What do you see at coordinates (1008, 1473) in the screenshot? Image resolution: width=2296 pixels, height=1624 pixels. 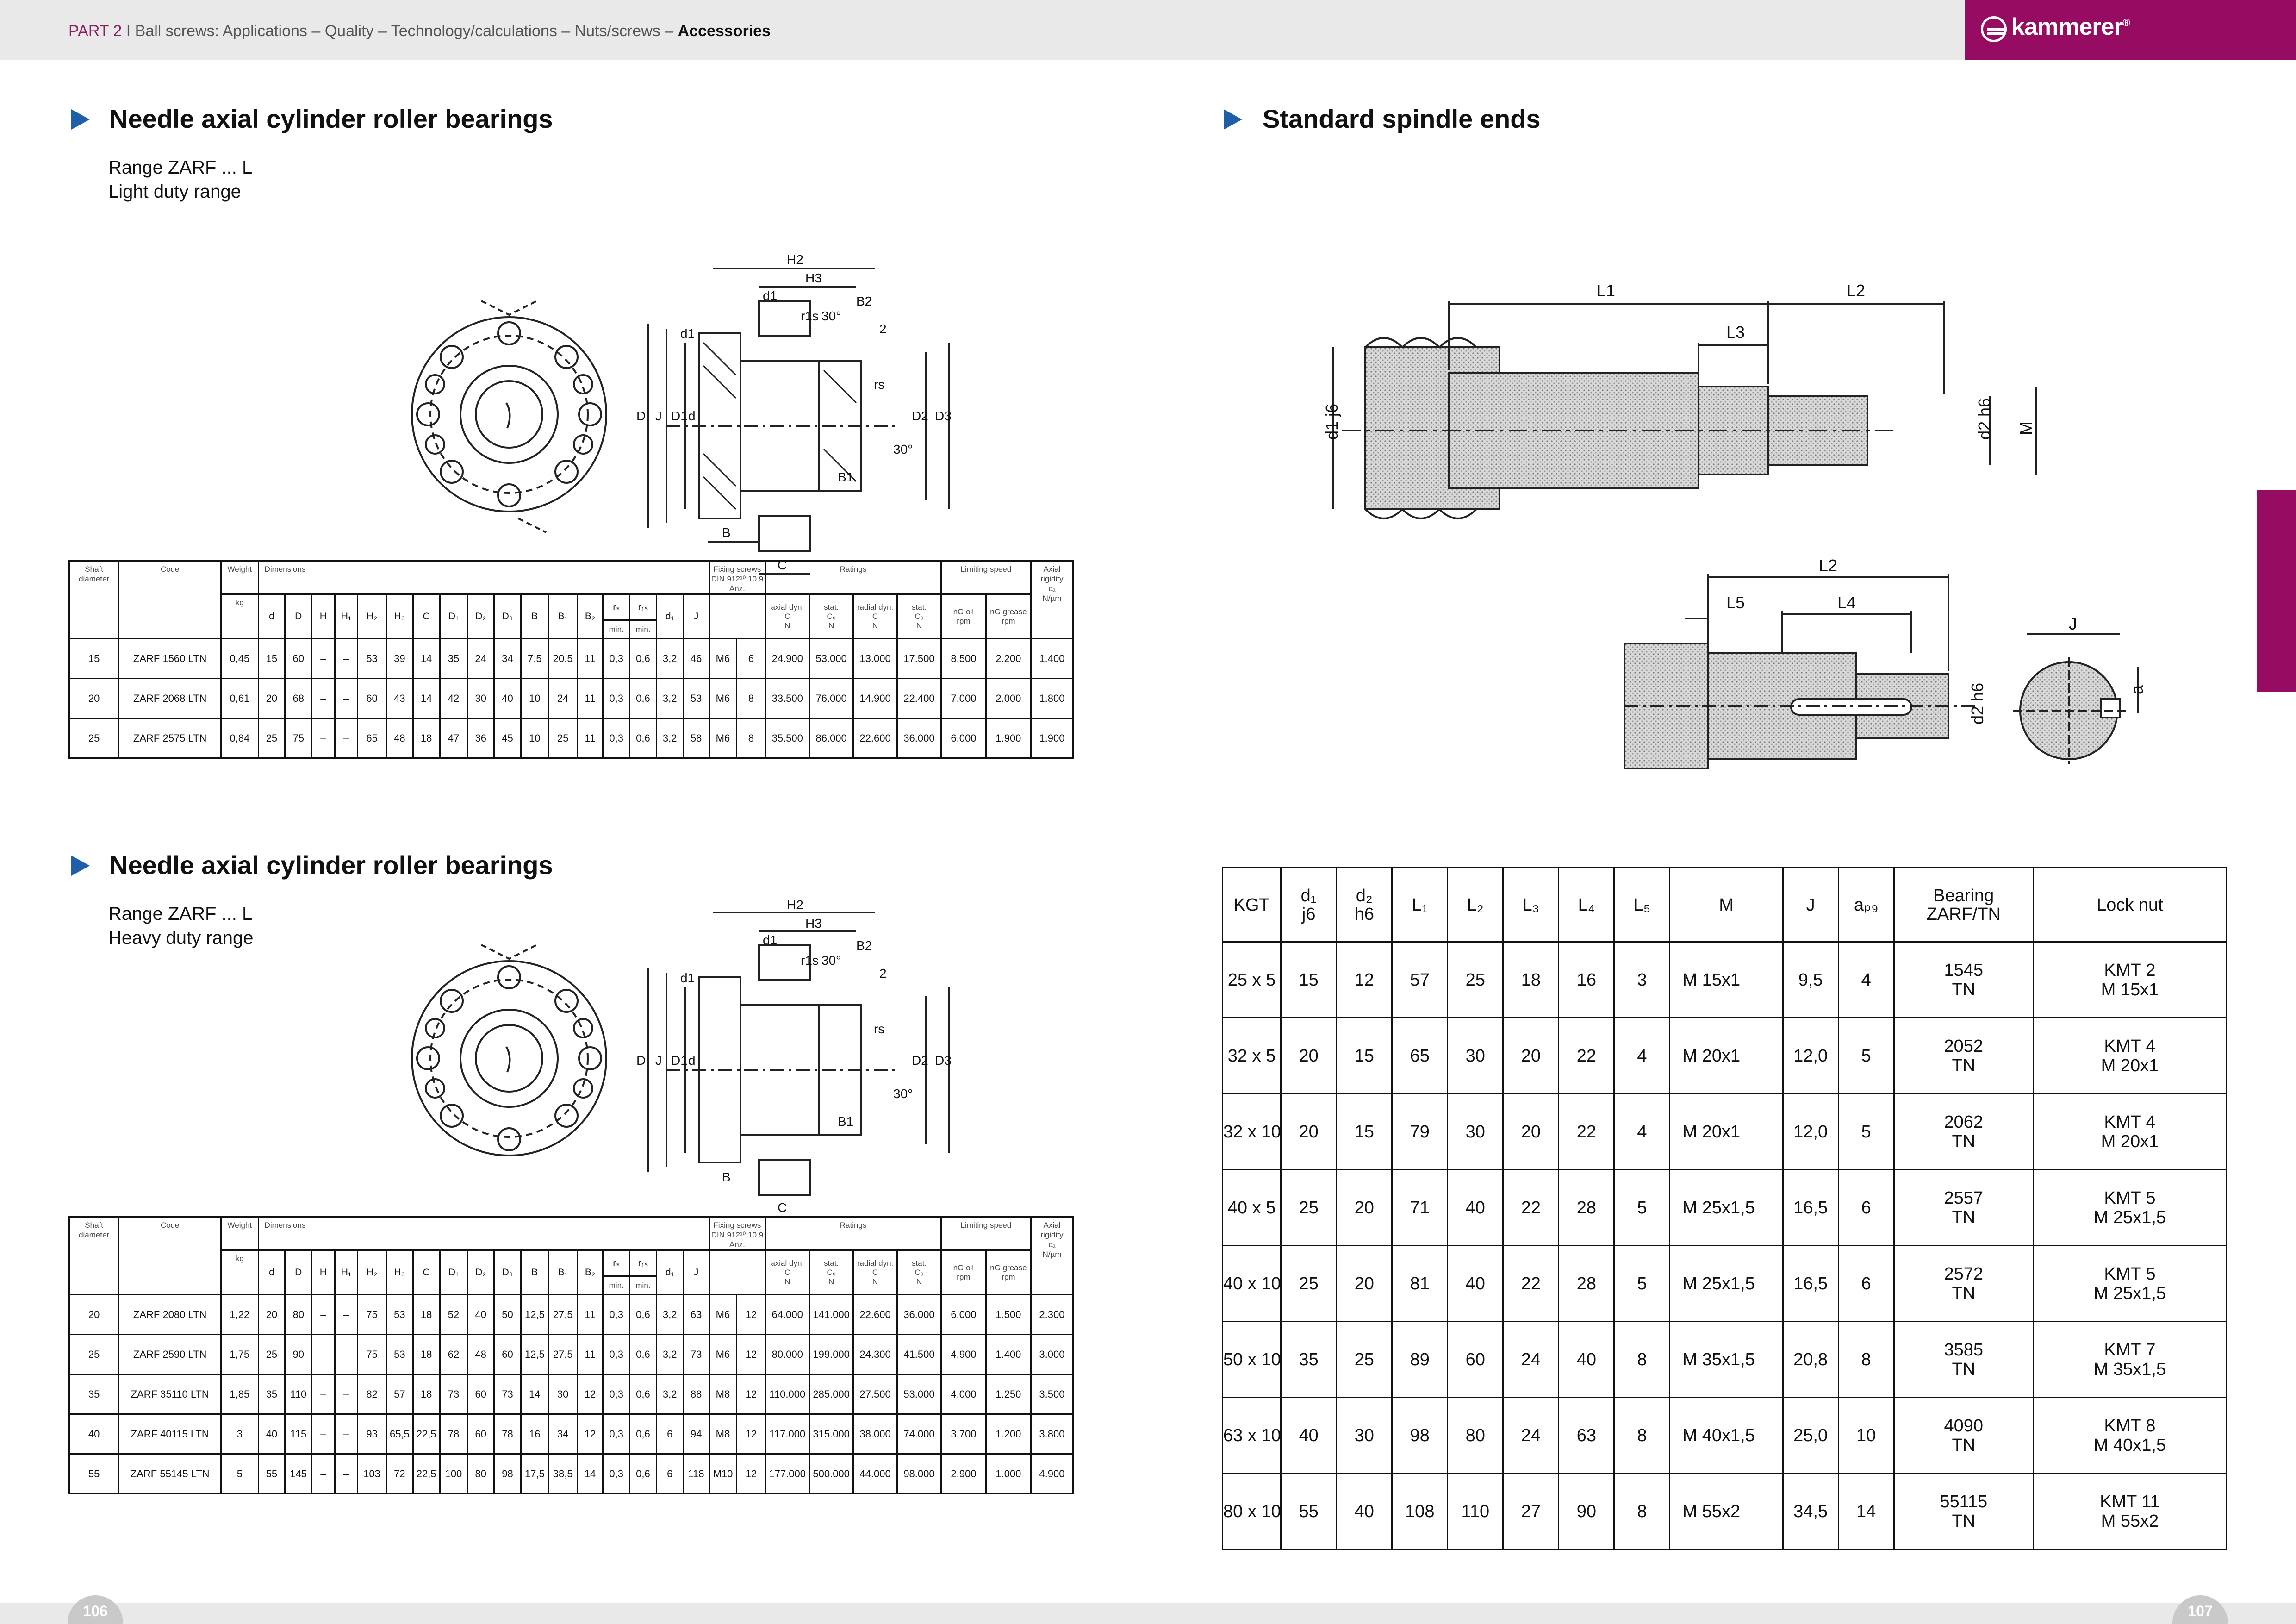 I see `table-cell: 1.000` at bounding box center [1008, 1473].